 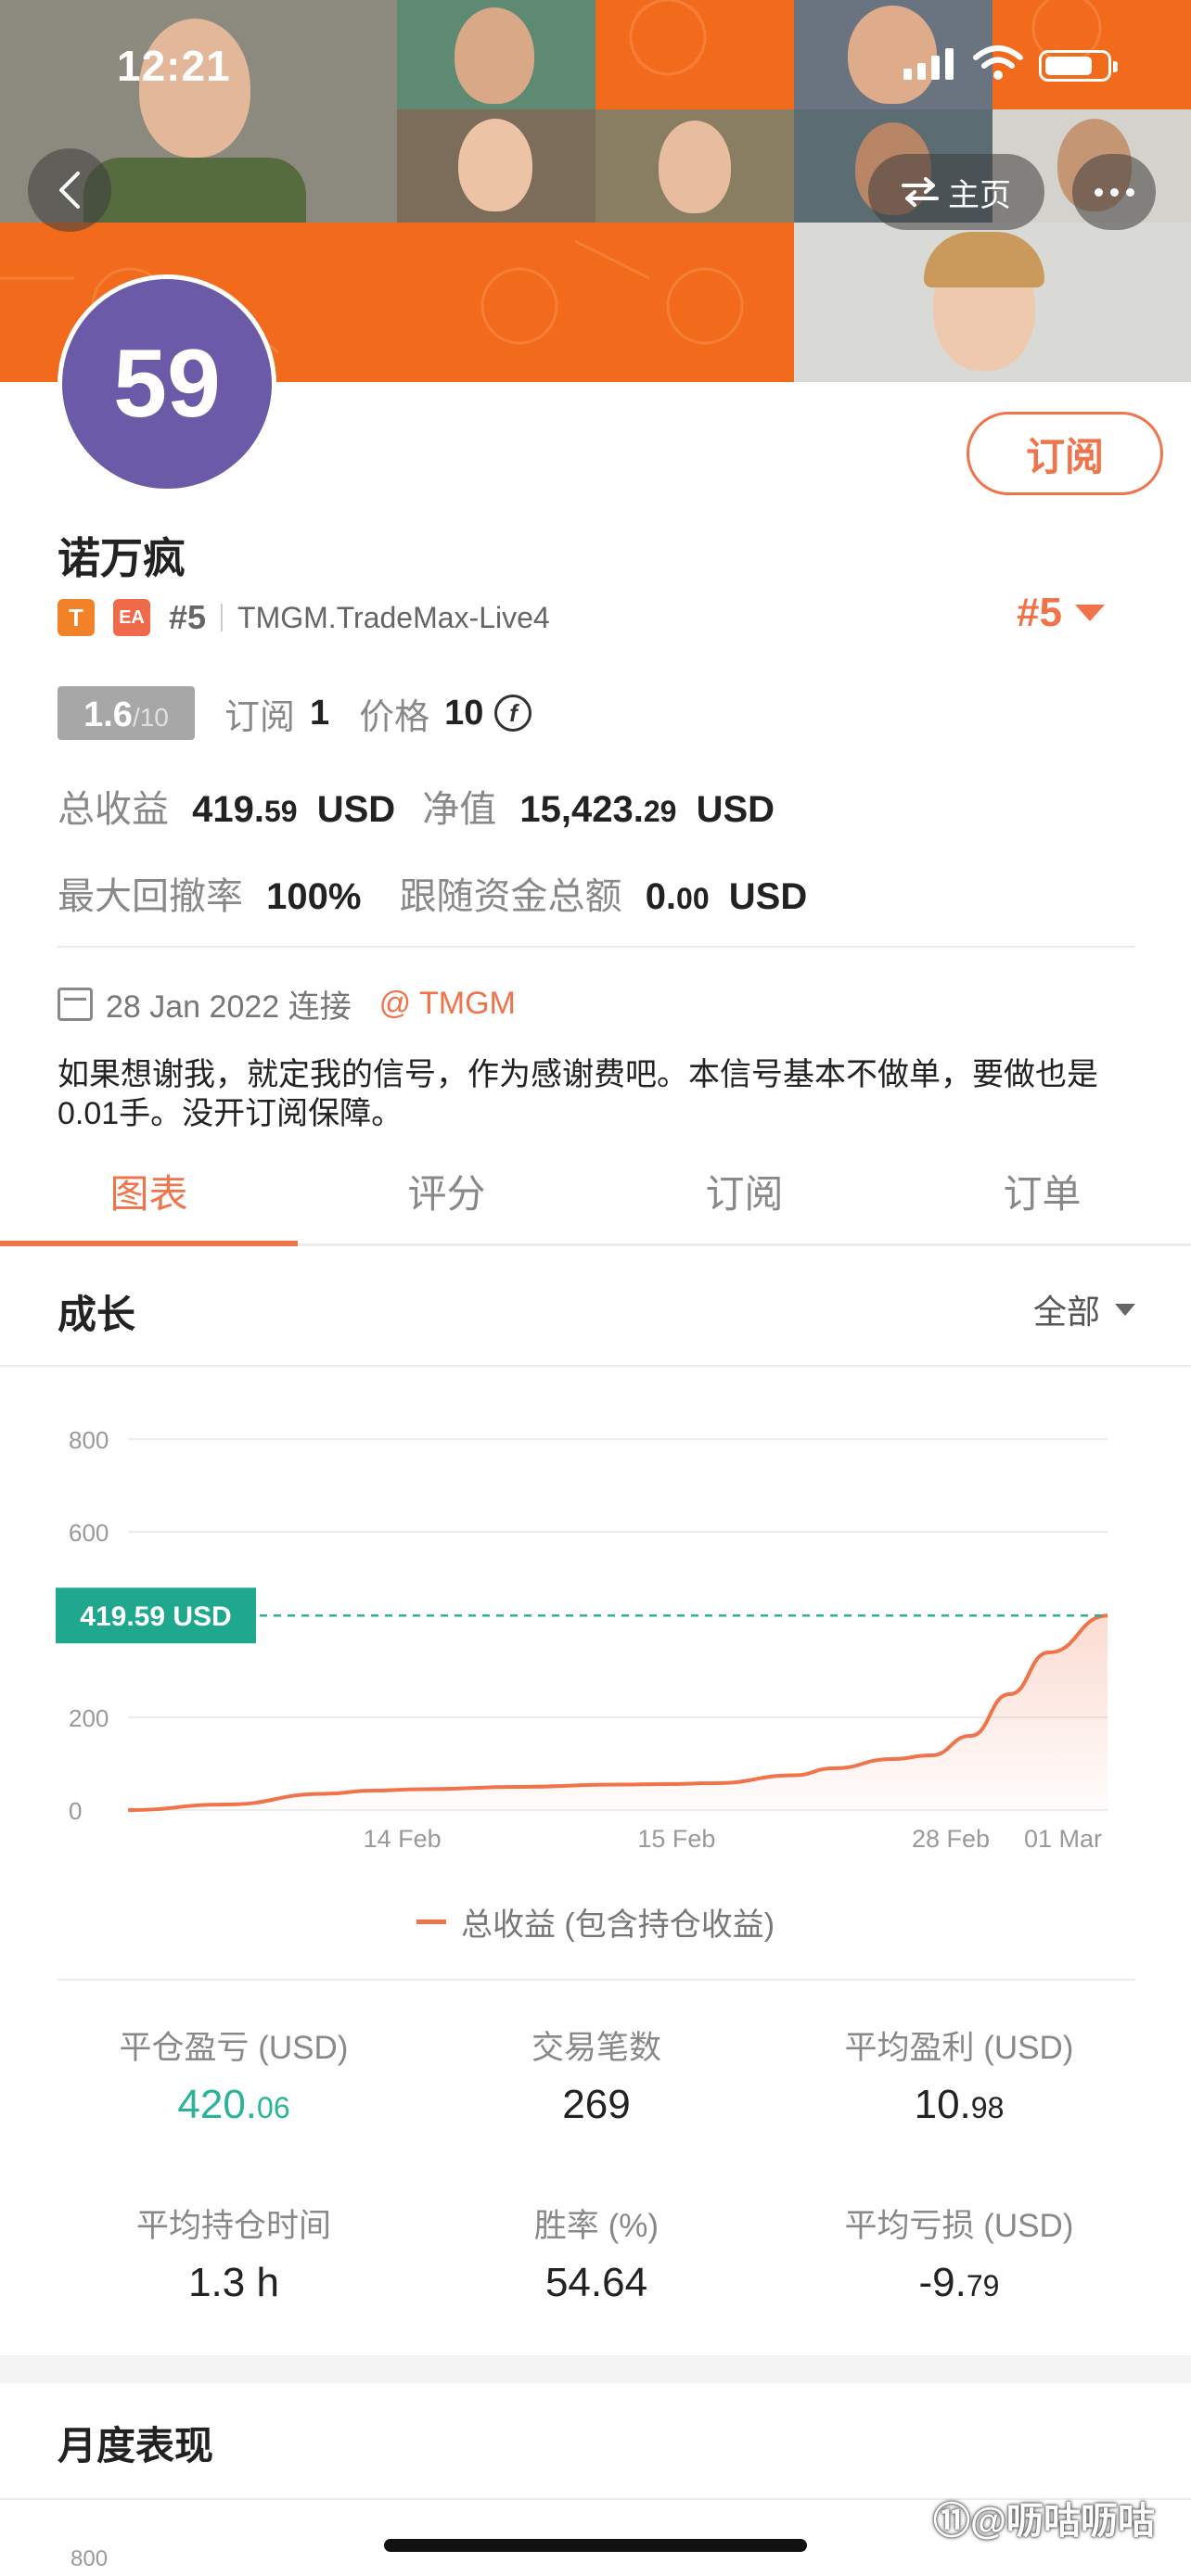 What do you see at coordinates (1063, 1839) in the screenshot?
I see `x-tick-label: 01 Mar` at bounding box center [1063, 1839].